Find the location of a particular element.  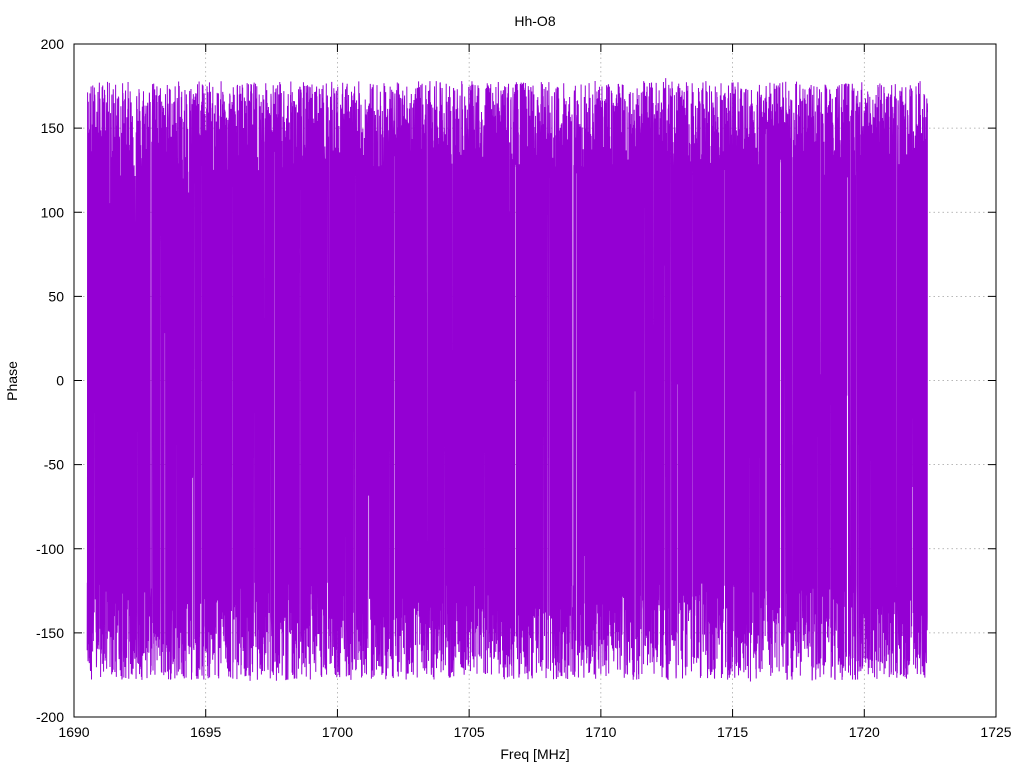

x-axis-label: Freq [MHz] is located at coordinates (534, 754).